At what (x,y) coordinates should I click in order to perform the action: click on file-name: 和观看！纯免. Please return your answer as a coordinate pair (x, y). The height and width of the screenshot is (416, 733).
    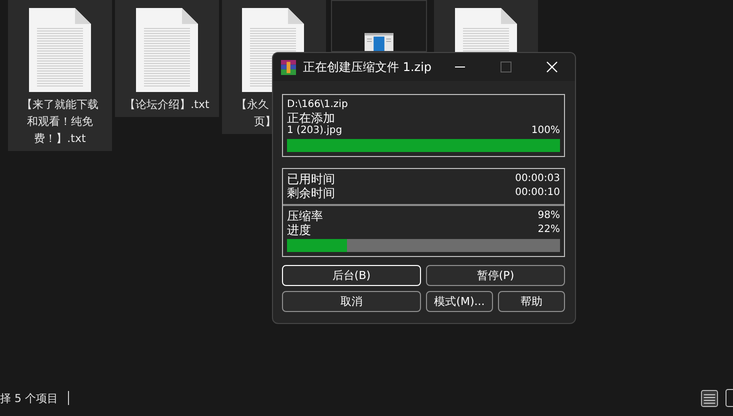
    Looking at the image, I should click on (60, 122).